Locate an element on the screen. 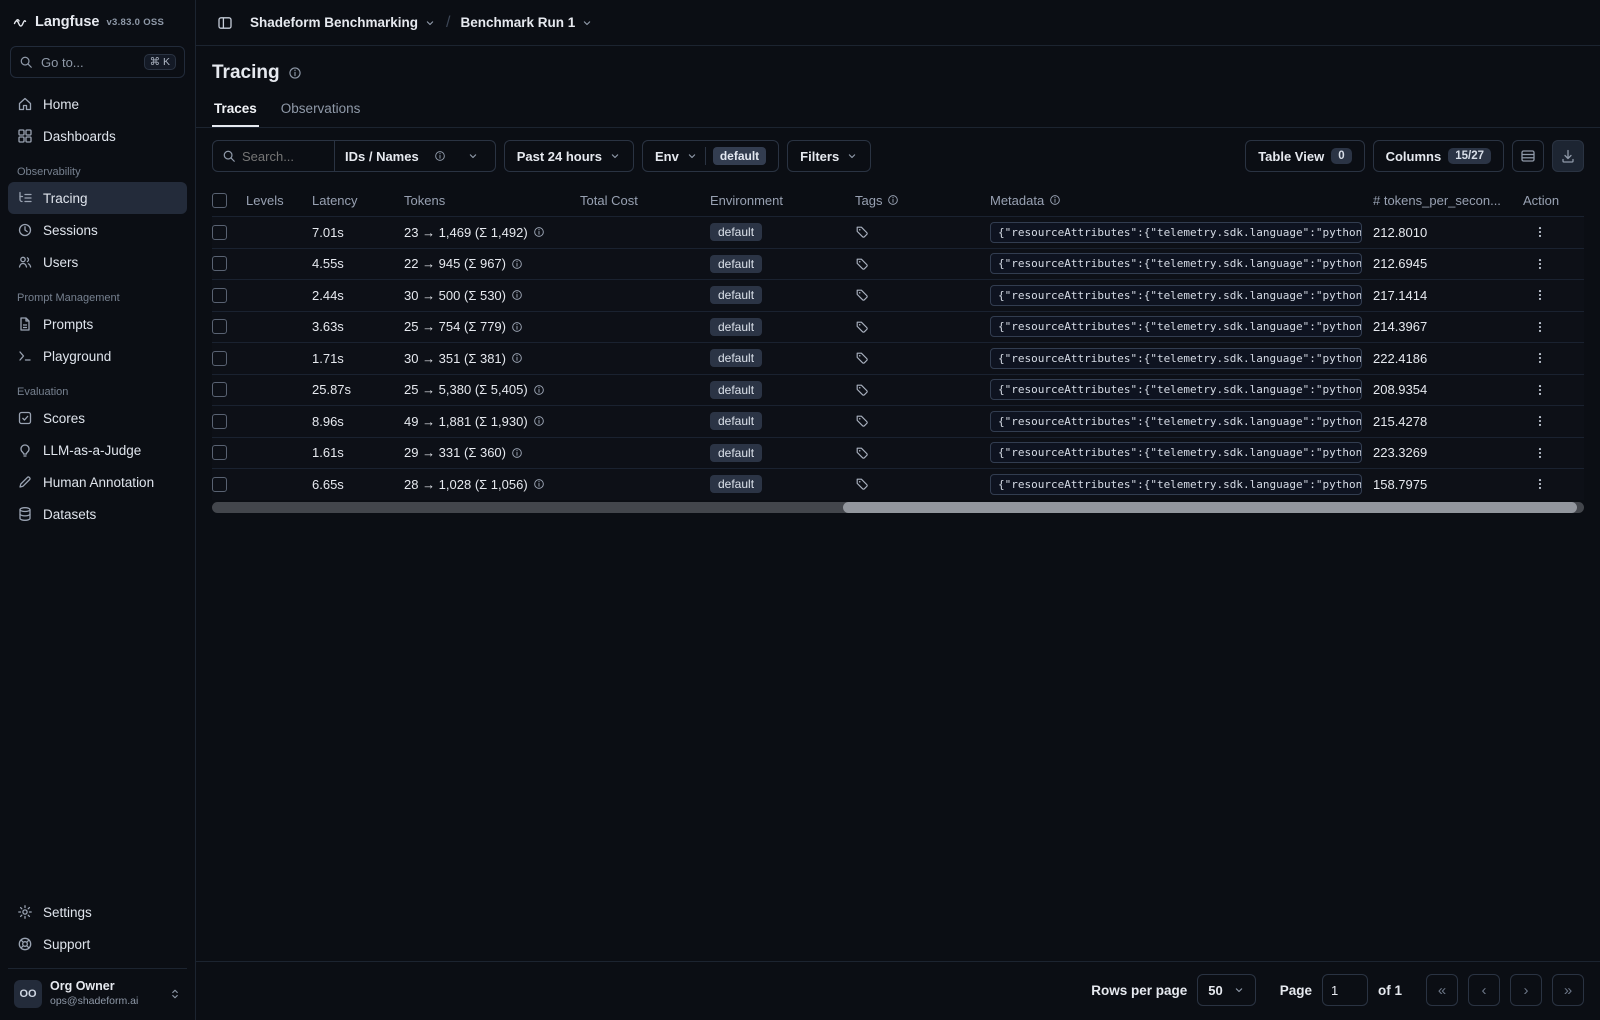 This screenshot has height=1020, width=1600. sidebar-item-prompts: Prompts is located at coordinates (97, 324).